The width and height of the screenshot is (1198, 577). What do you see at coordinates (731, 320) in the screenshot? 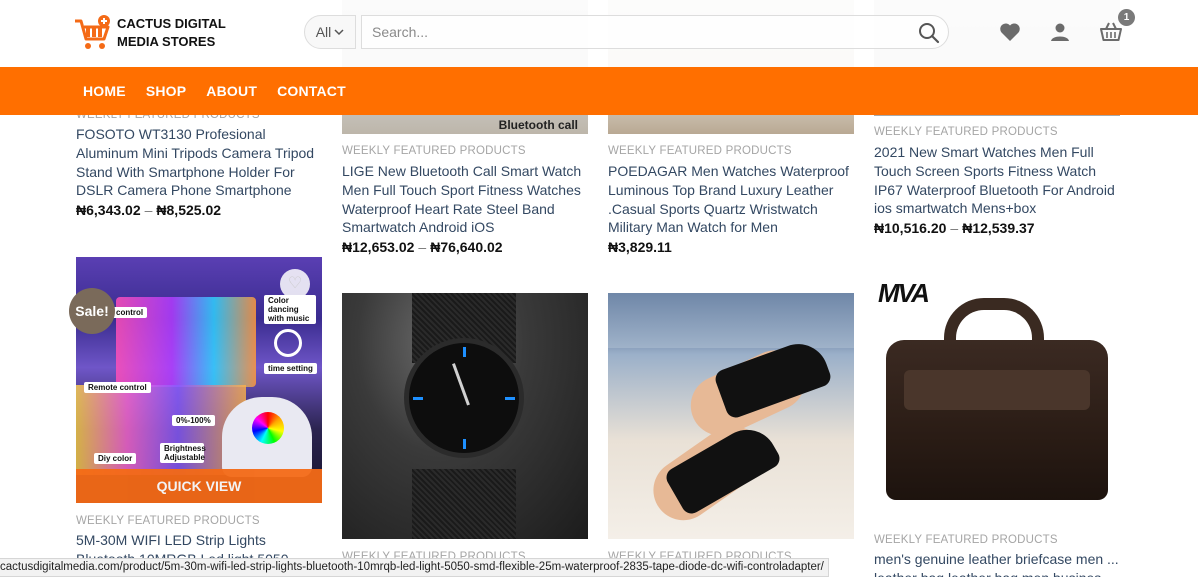
I see `jeans-illustration` at bounding box center [731, 320].